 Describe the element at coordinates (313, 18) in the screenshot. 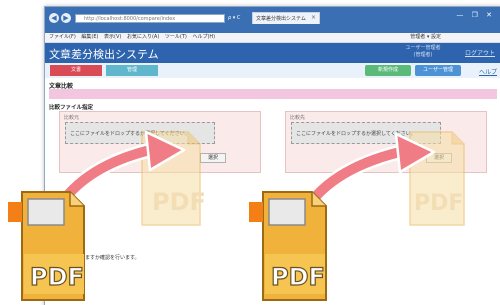

I see `tab-close-icon: ×` at that location.